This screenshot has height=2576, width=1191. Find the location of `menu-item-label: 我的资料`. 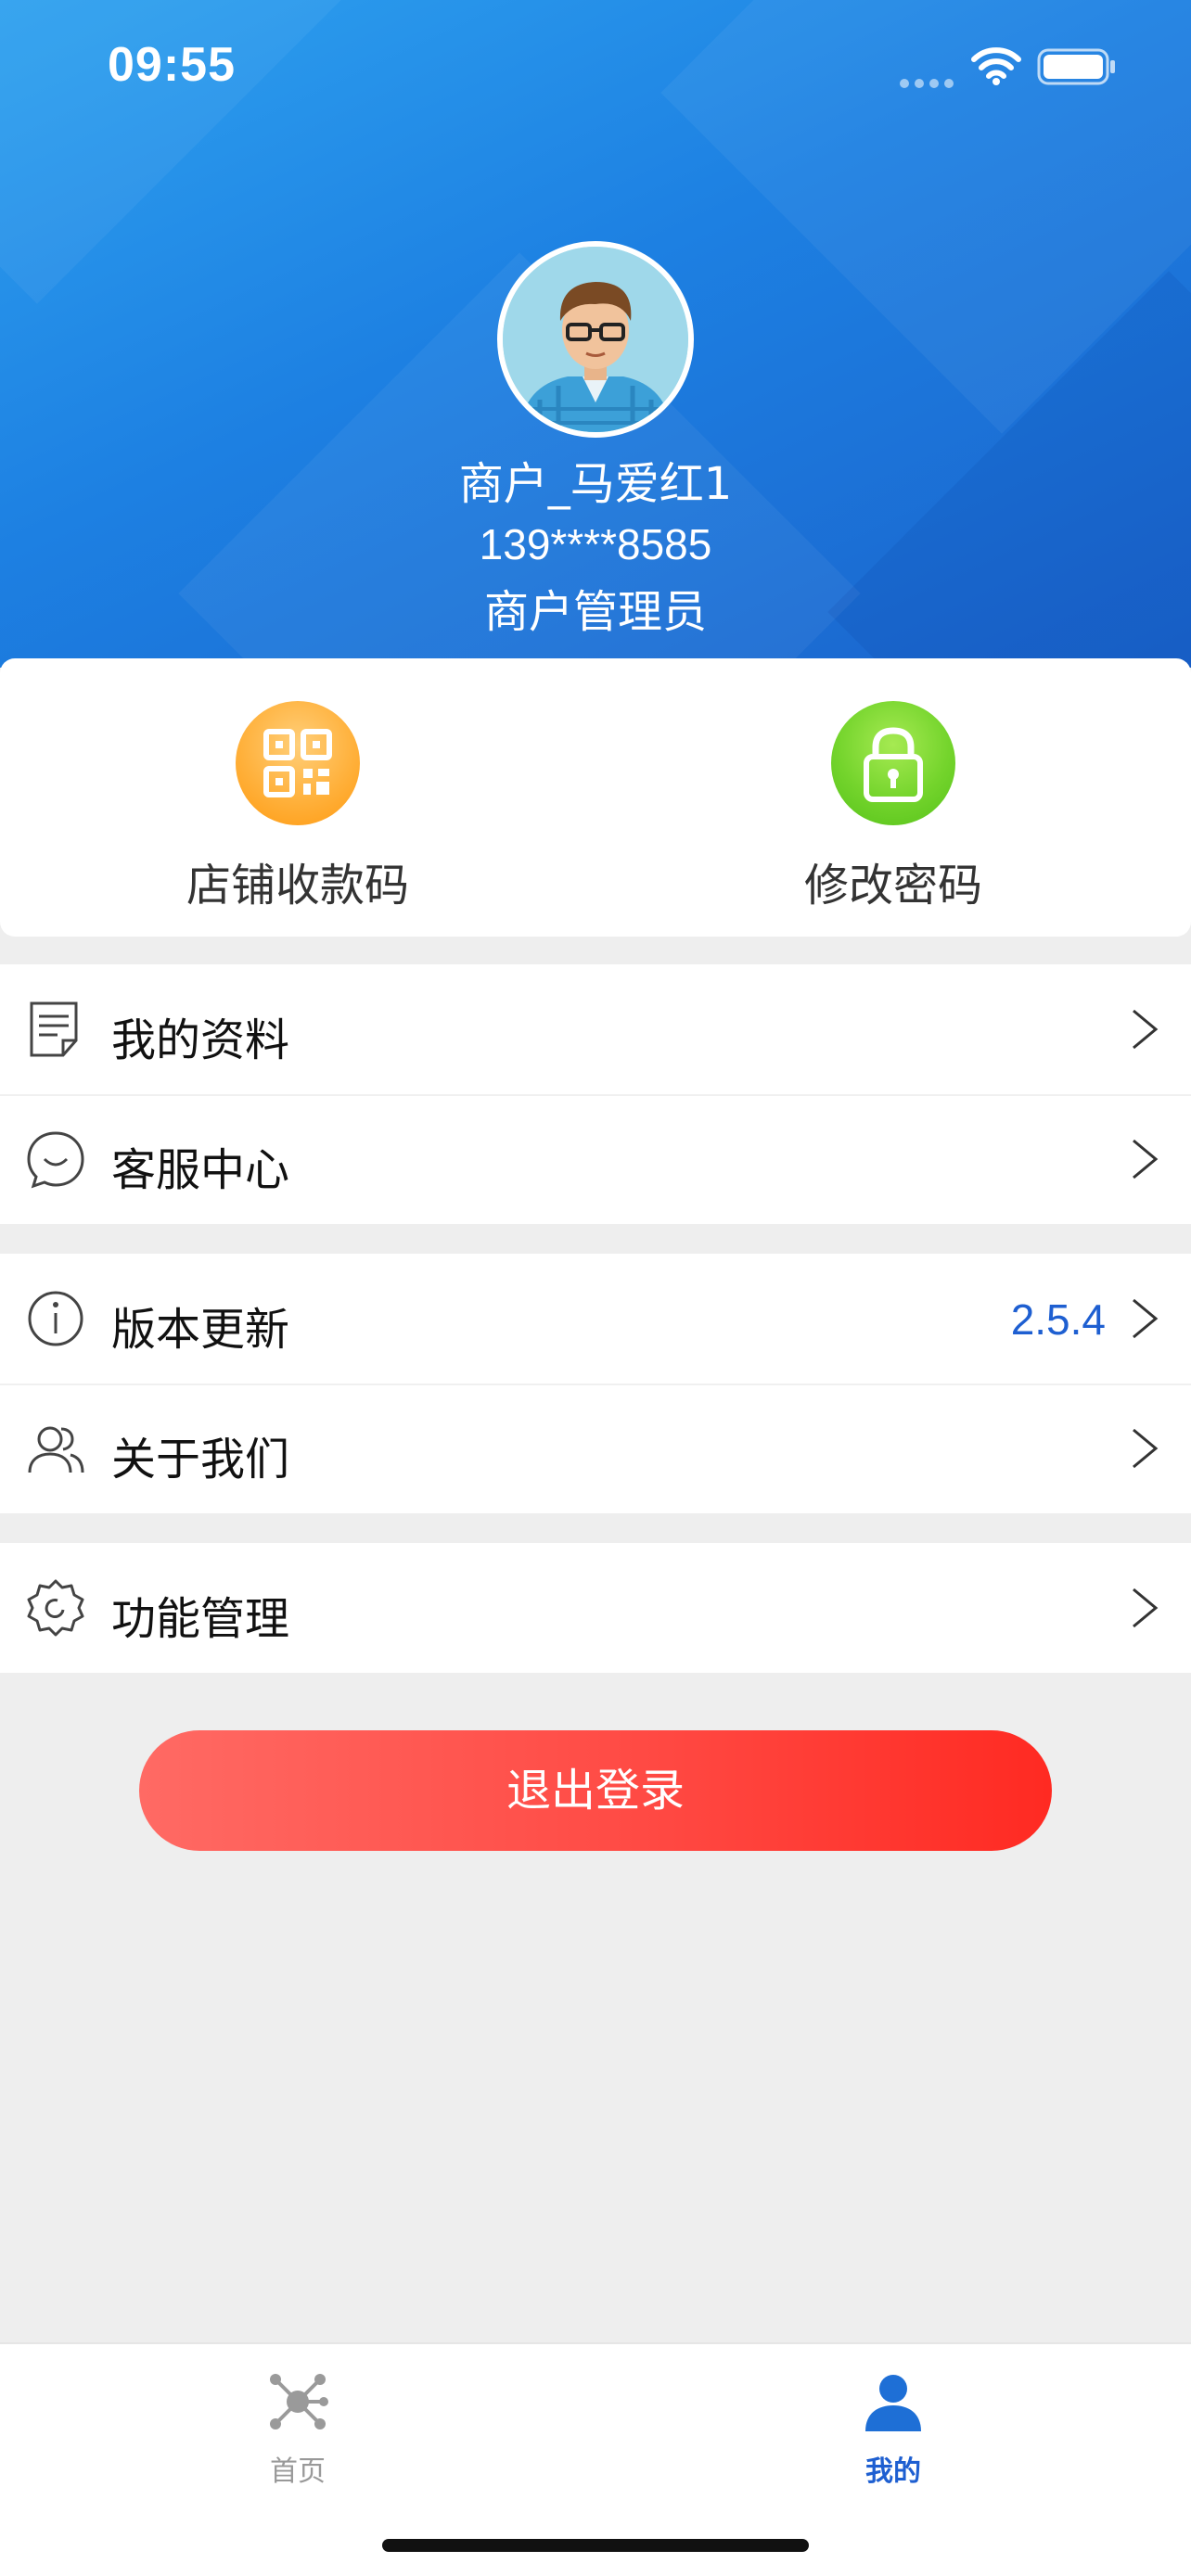

menu-item-label: 我的资料 is located at coordinates (200, 1040).